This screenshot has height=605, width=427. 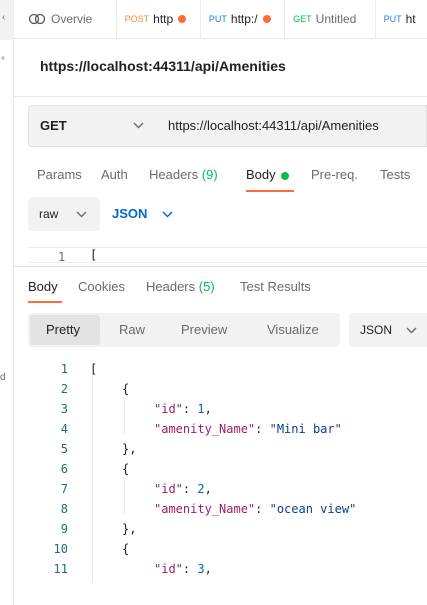 I want to click on line-number: 11, so click(x=60, y=569).